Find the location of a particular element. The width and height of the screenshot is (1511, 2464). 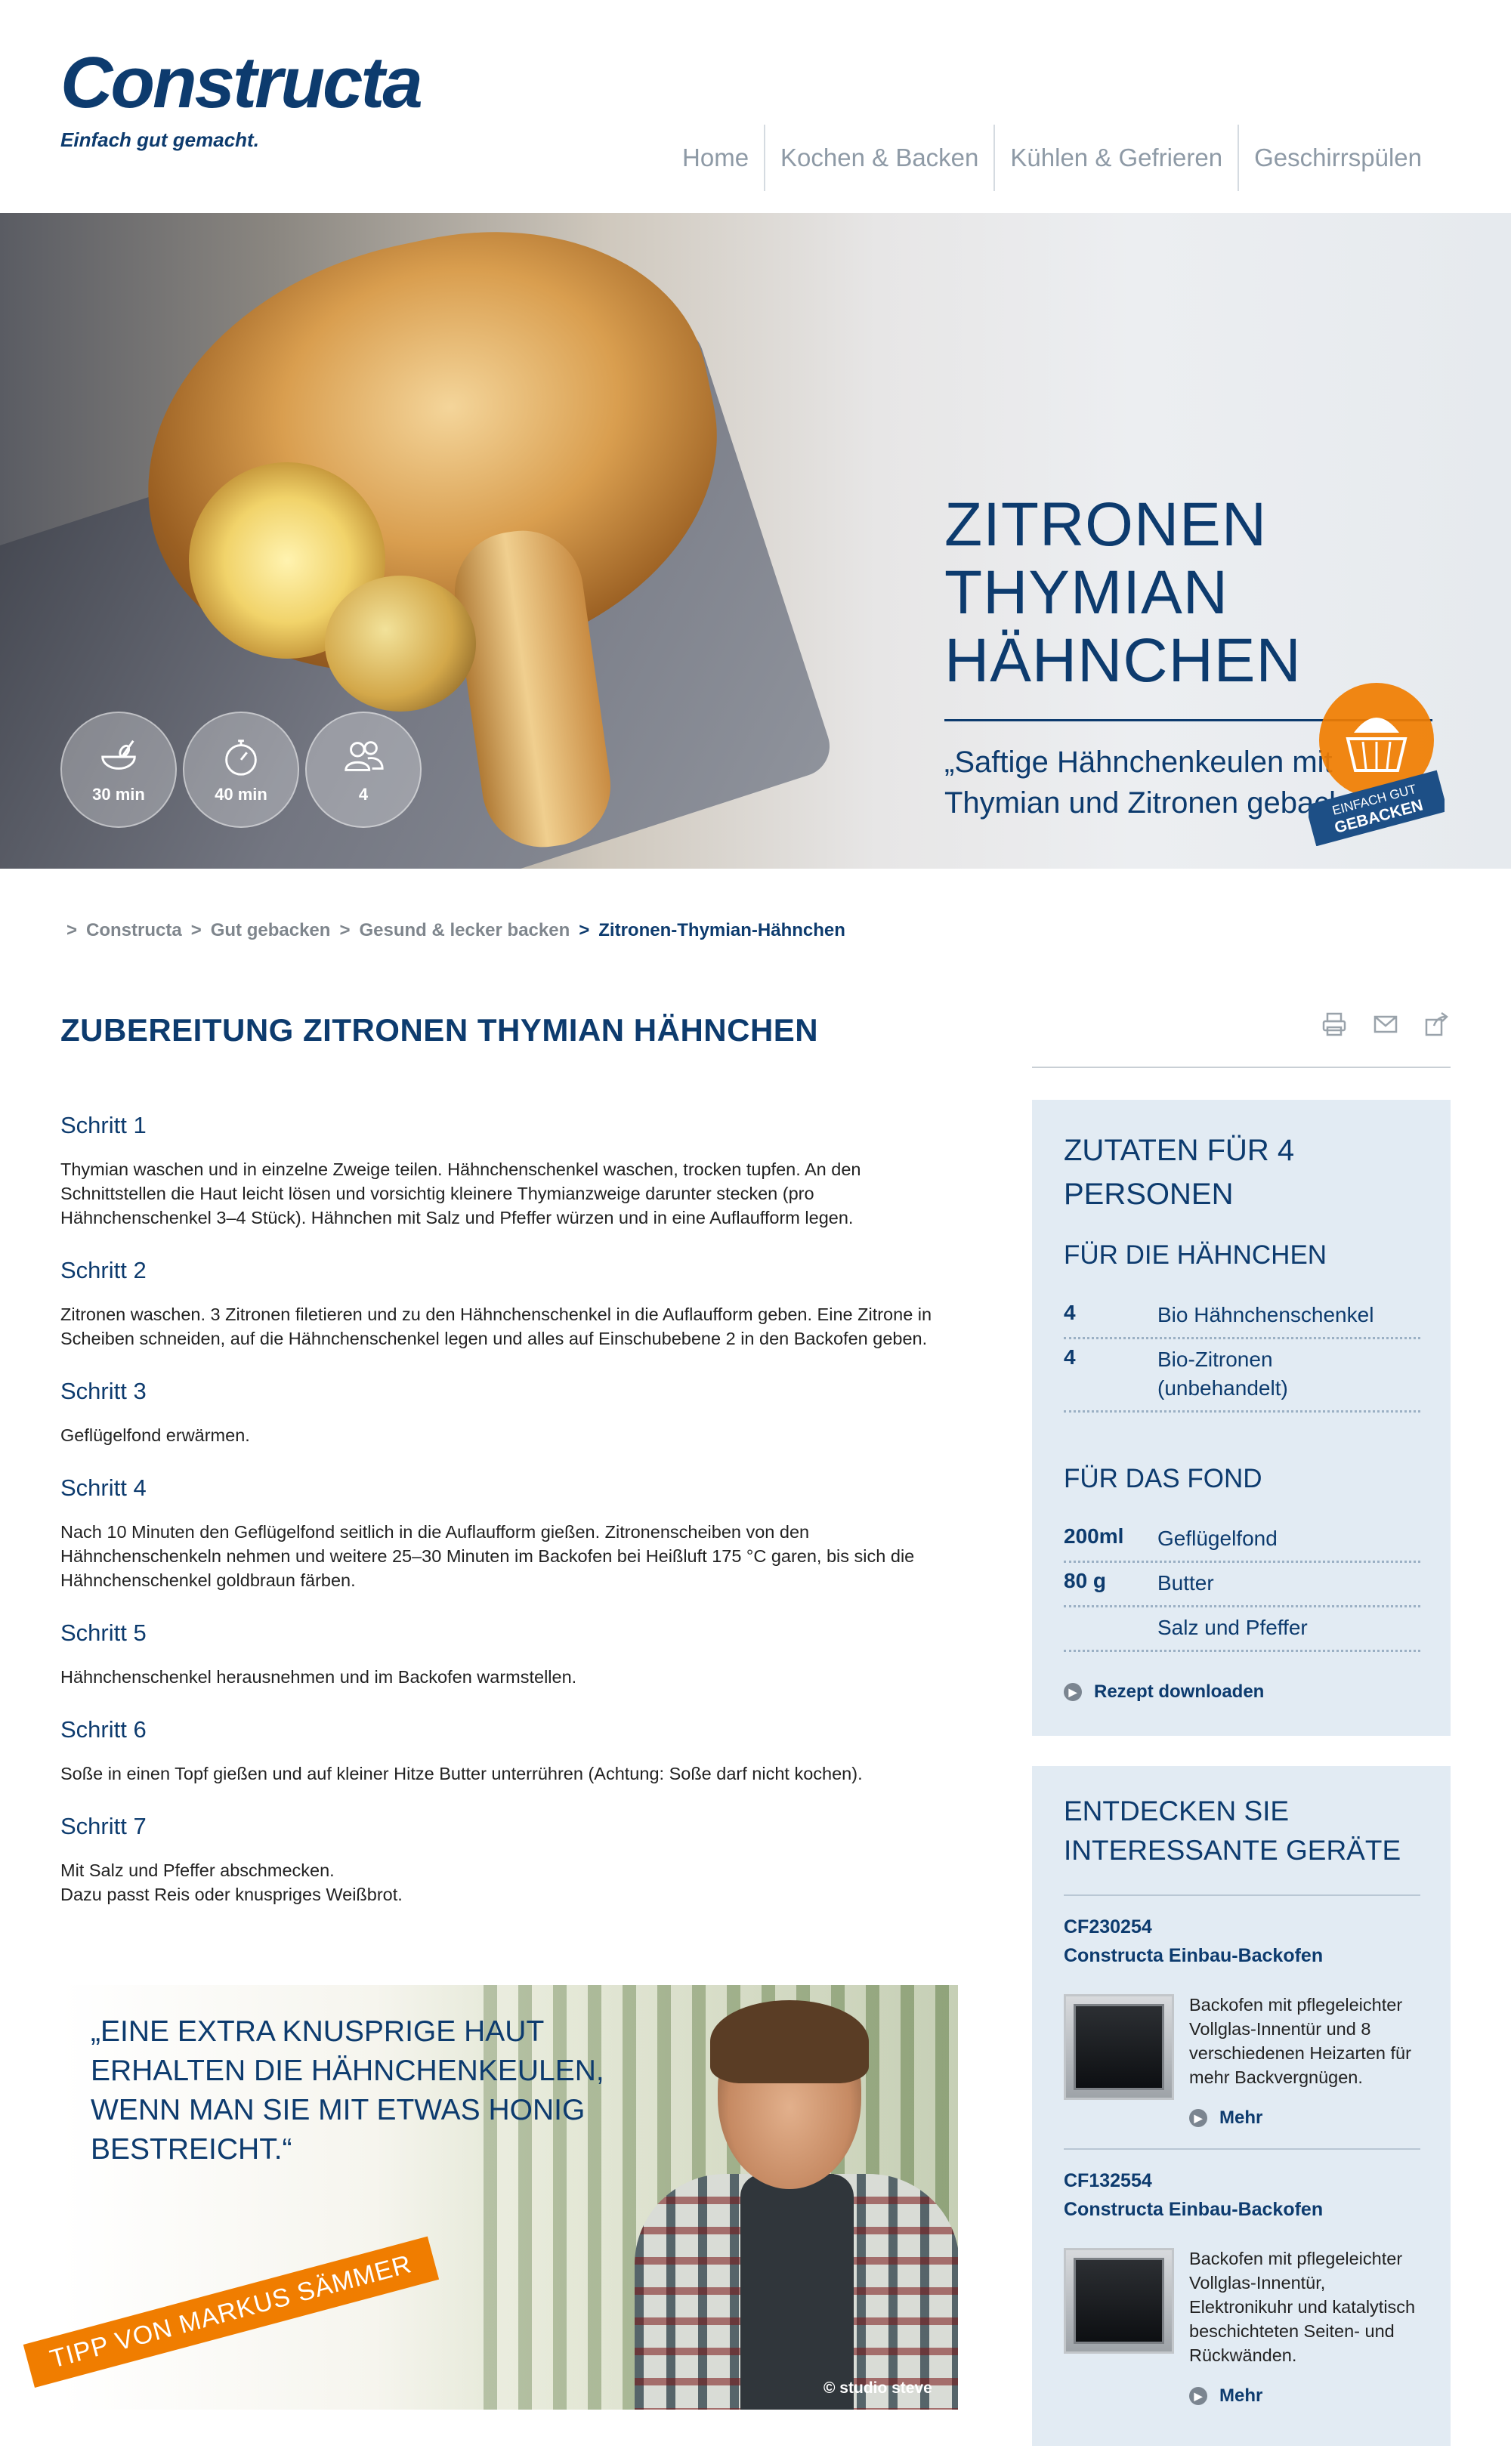

step-title: Schritt 4 is located at coordinates (104, 1488).